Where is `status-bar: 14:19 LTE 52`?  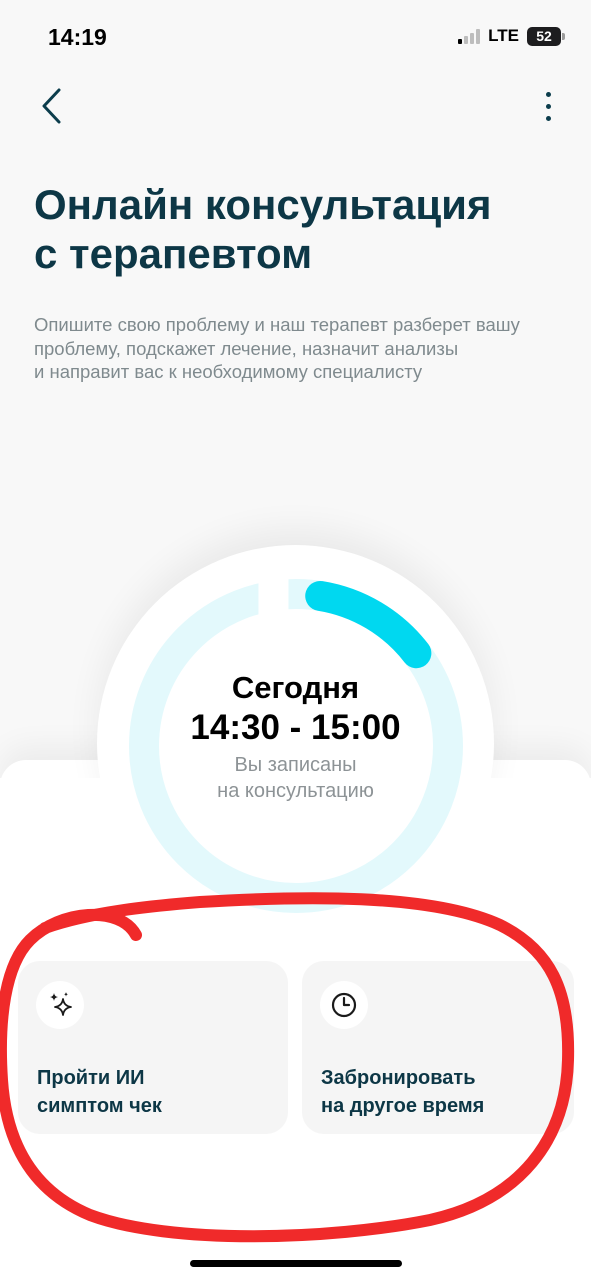
status-bar: 14:19 LTE 52 is located at coordinates (295, 36).